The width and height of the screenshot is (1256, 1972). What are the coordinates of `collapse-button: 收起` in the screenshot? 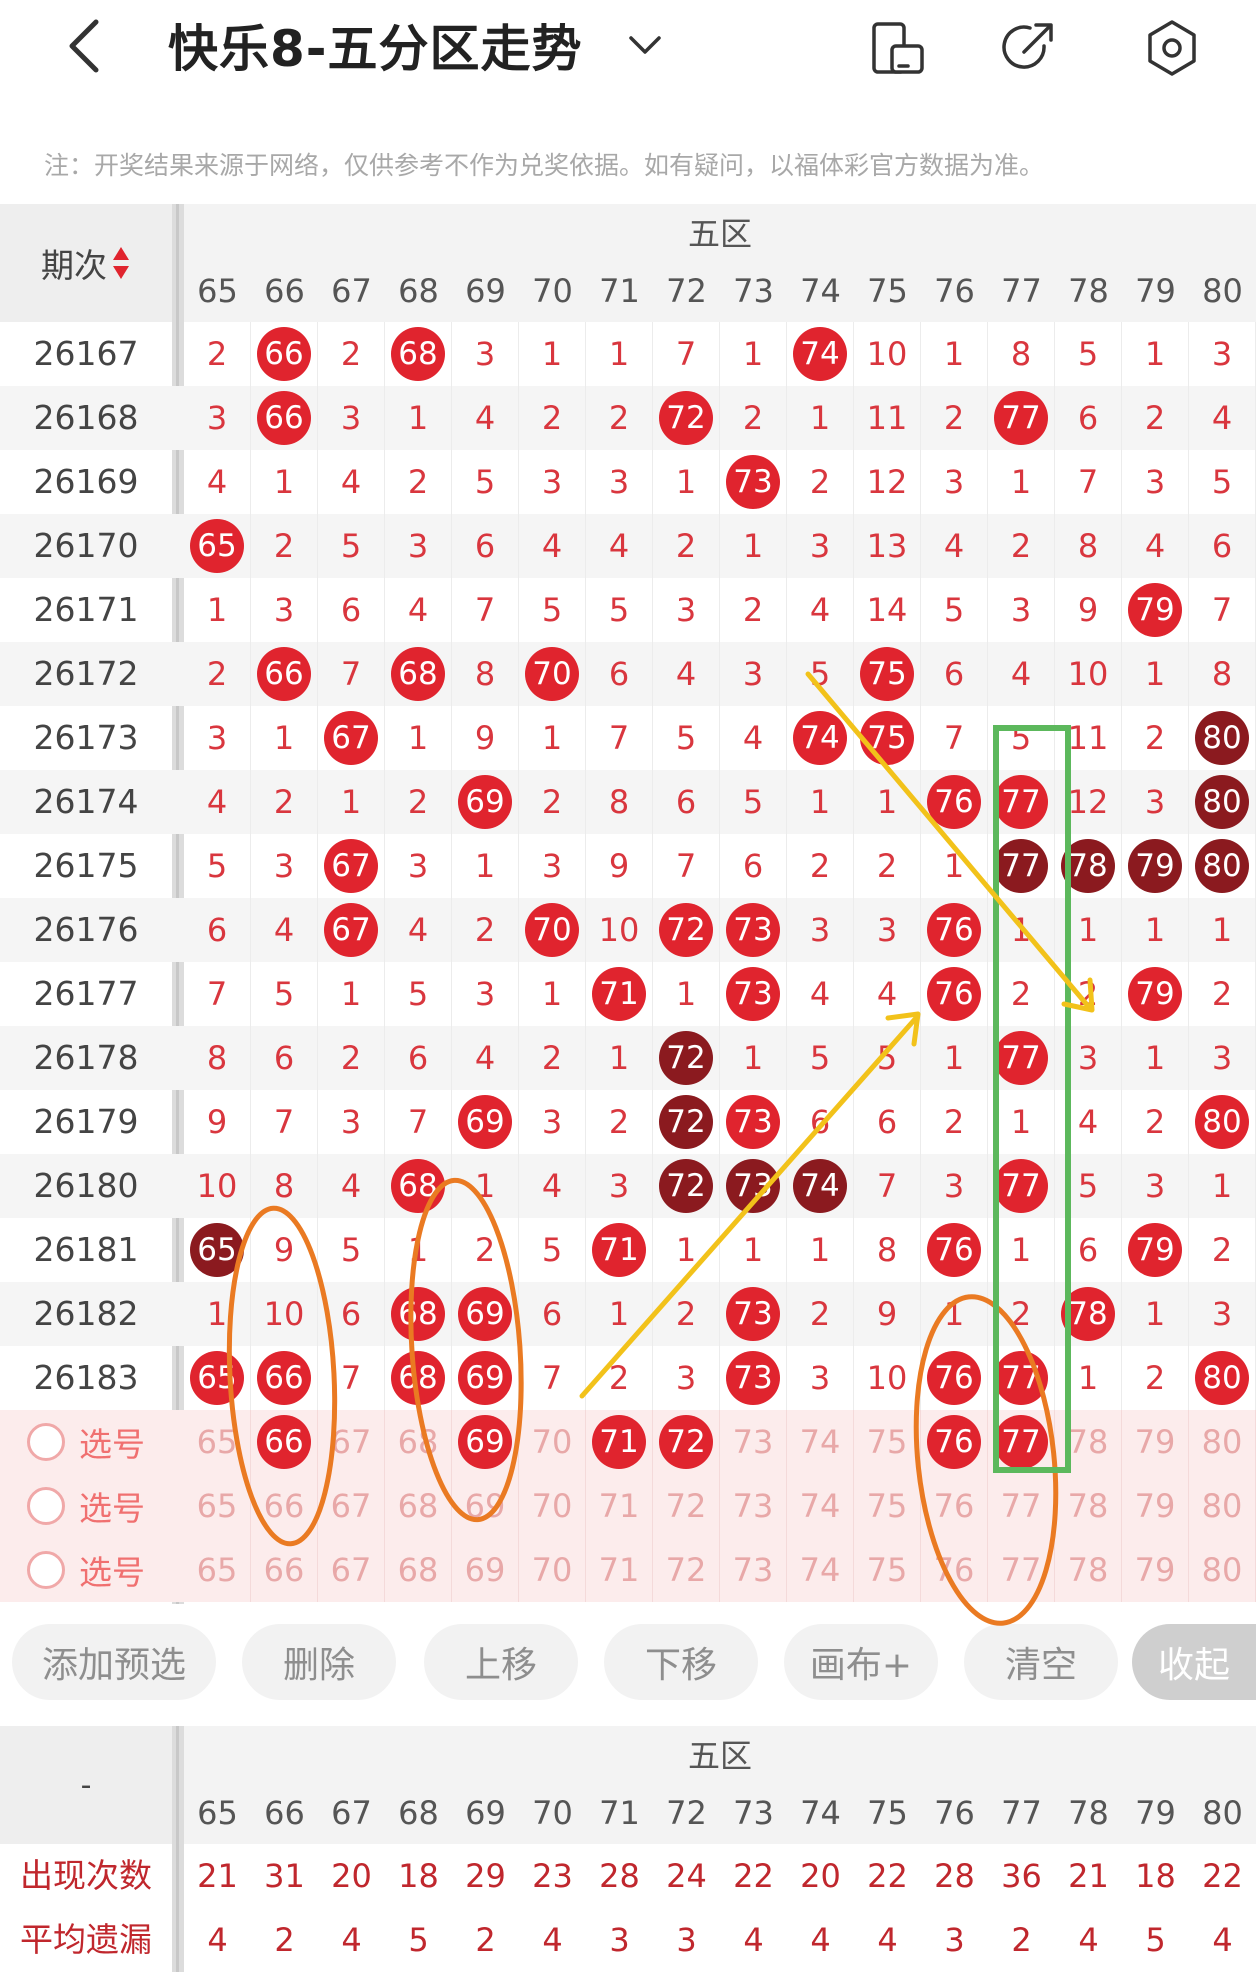 It's located at (1194, 1662).